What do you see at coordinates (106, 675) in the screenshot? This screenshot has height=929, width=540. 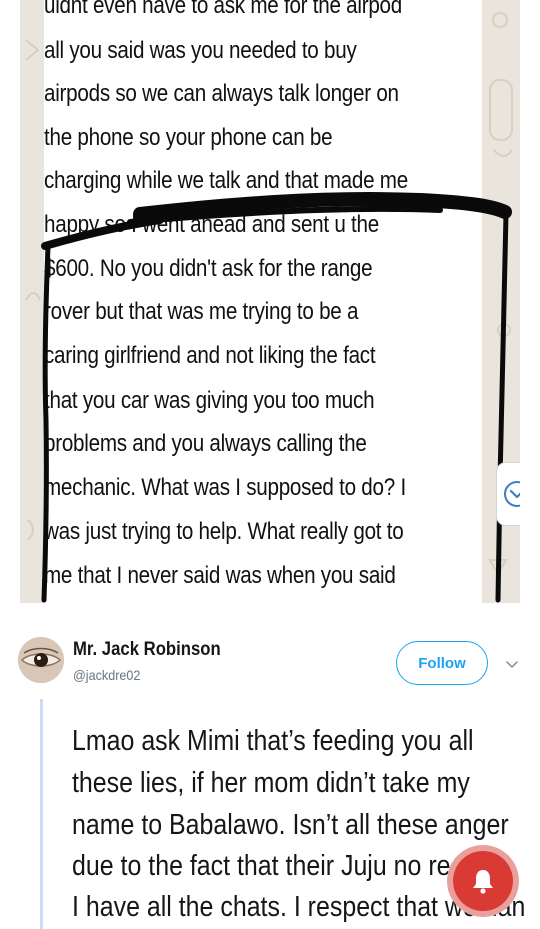 I see `user-handle: @jackdre02` at bounding box center [106, 675].